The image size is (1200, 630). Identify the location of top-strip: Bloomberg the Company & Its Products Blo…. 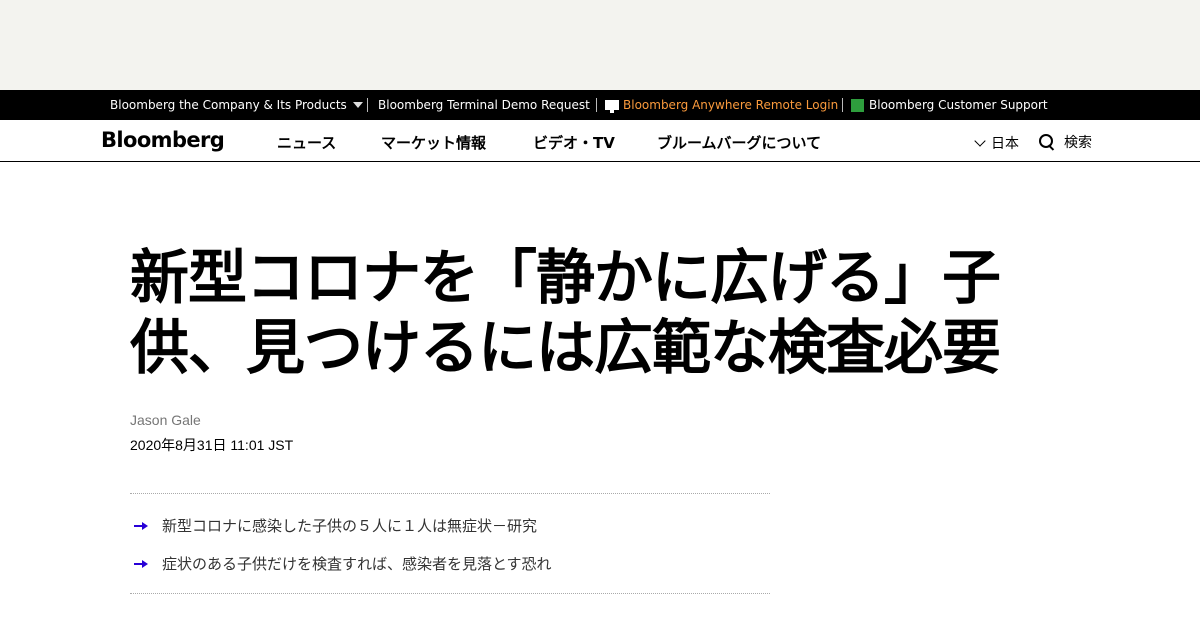
(600, 105).